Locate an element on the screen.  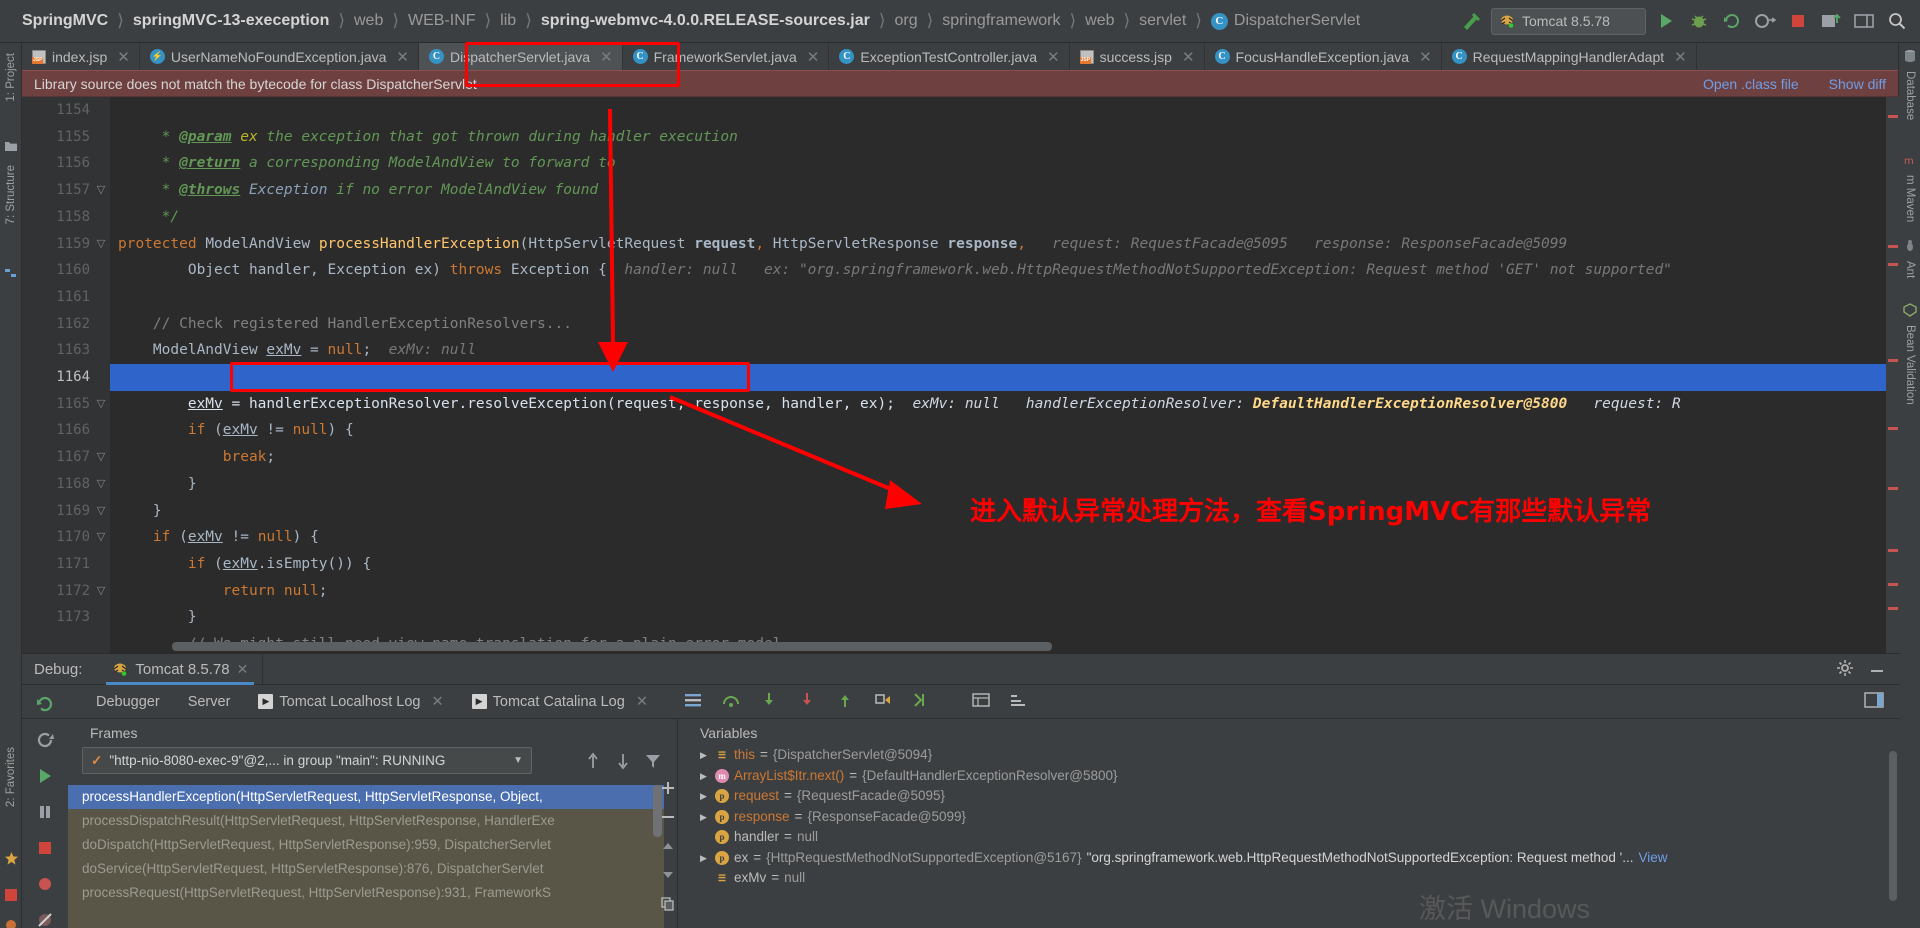
tab-index-jsp: index.jsp ✕ is located at coordinates (81, 56).